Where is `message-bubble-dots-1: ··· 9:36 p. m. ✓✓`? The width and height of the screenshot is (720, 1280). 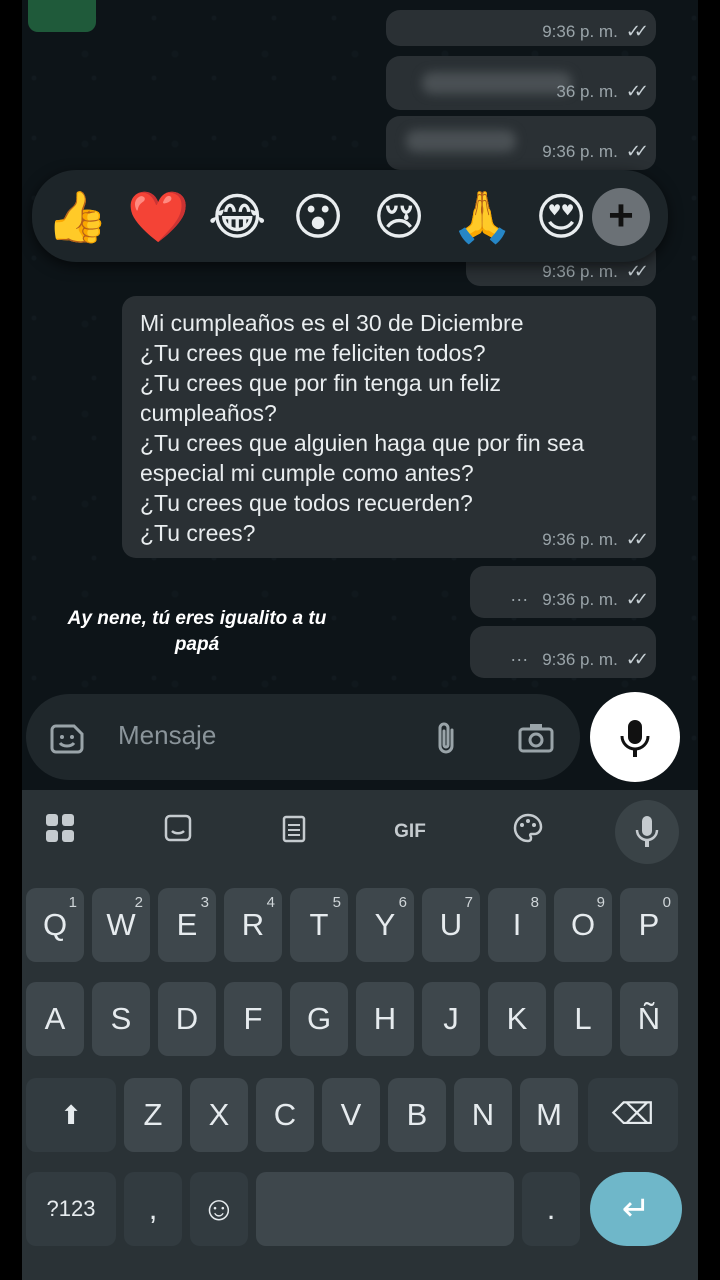 message-bubble-dots-1: ··· 9:36 p. m. ✓✓ is located at coordinates (563, 592).